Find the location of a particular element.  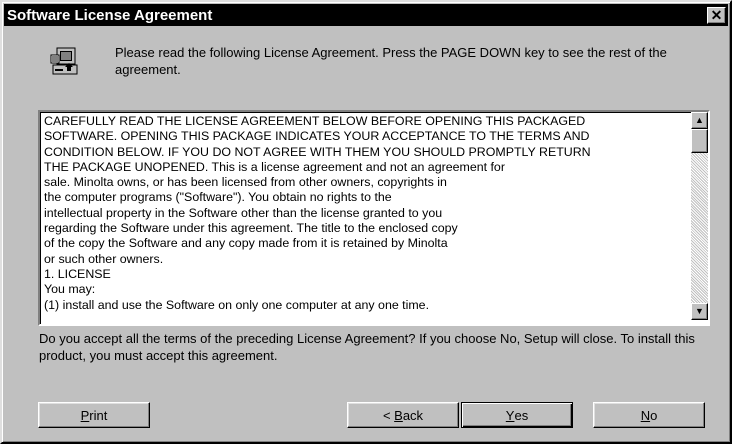

back-mnemonic: B is located at coordinates (398, 415).